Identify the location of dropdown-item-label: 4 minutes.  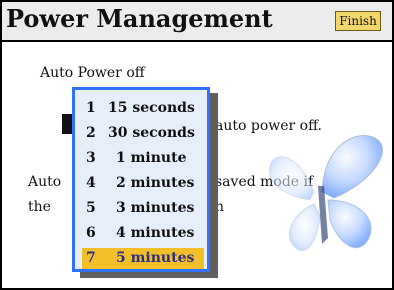
(155, 233).